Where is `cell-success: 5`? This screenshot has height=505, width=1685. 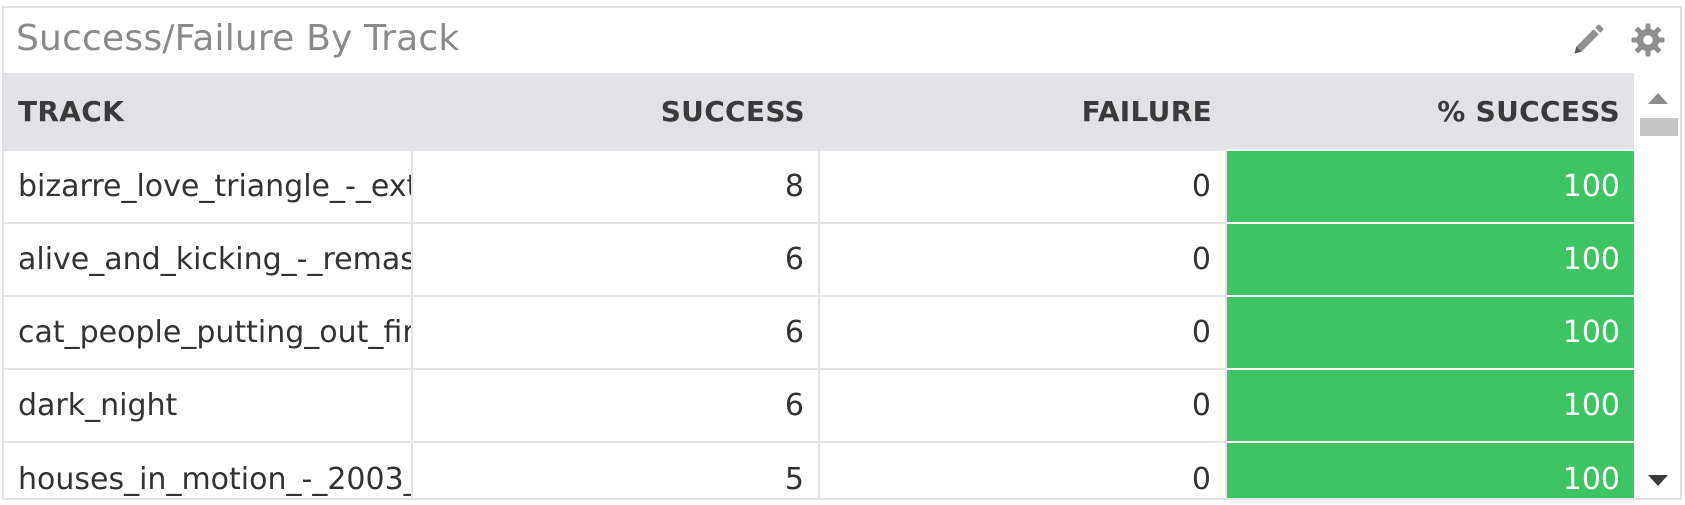
cell-success: 5 is located at coordinates (616, 469).